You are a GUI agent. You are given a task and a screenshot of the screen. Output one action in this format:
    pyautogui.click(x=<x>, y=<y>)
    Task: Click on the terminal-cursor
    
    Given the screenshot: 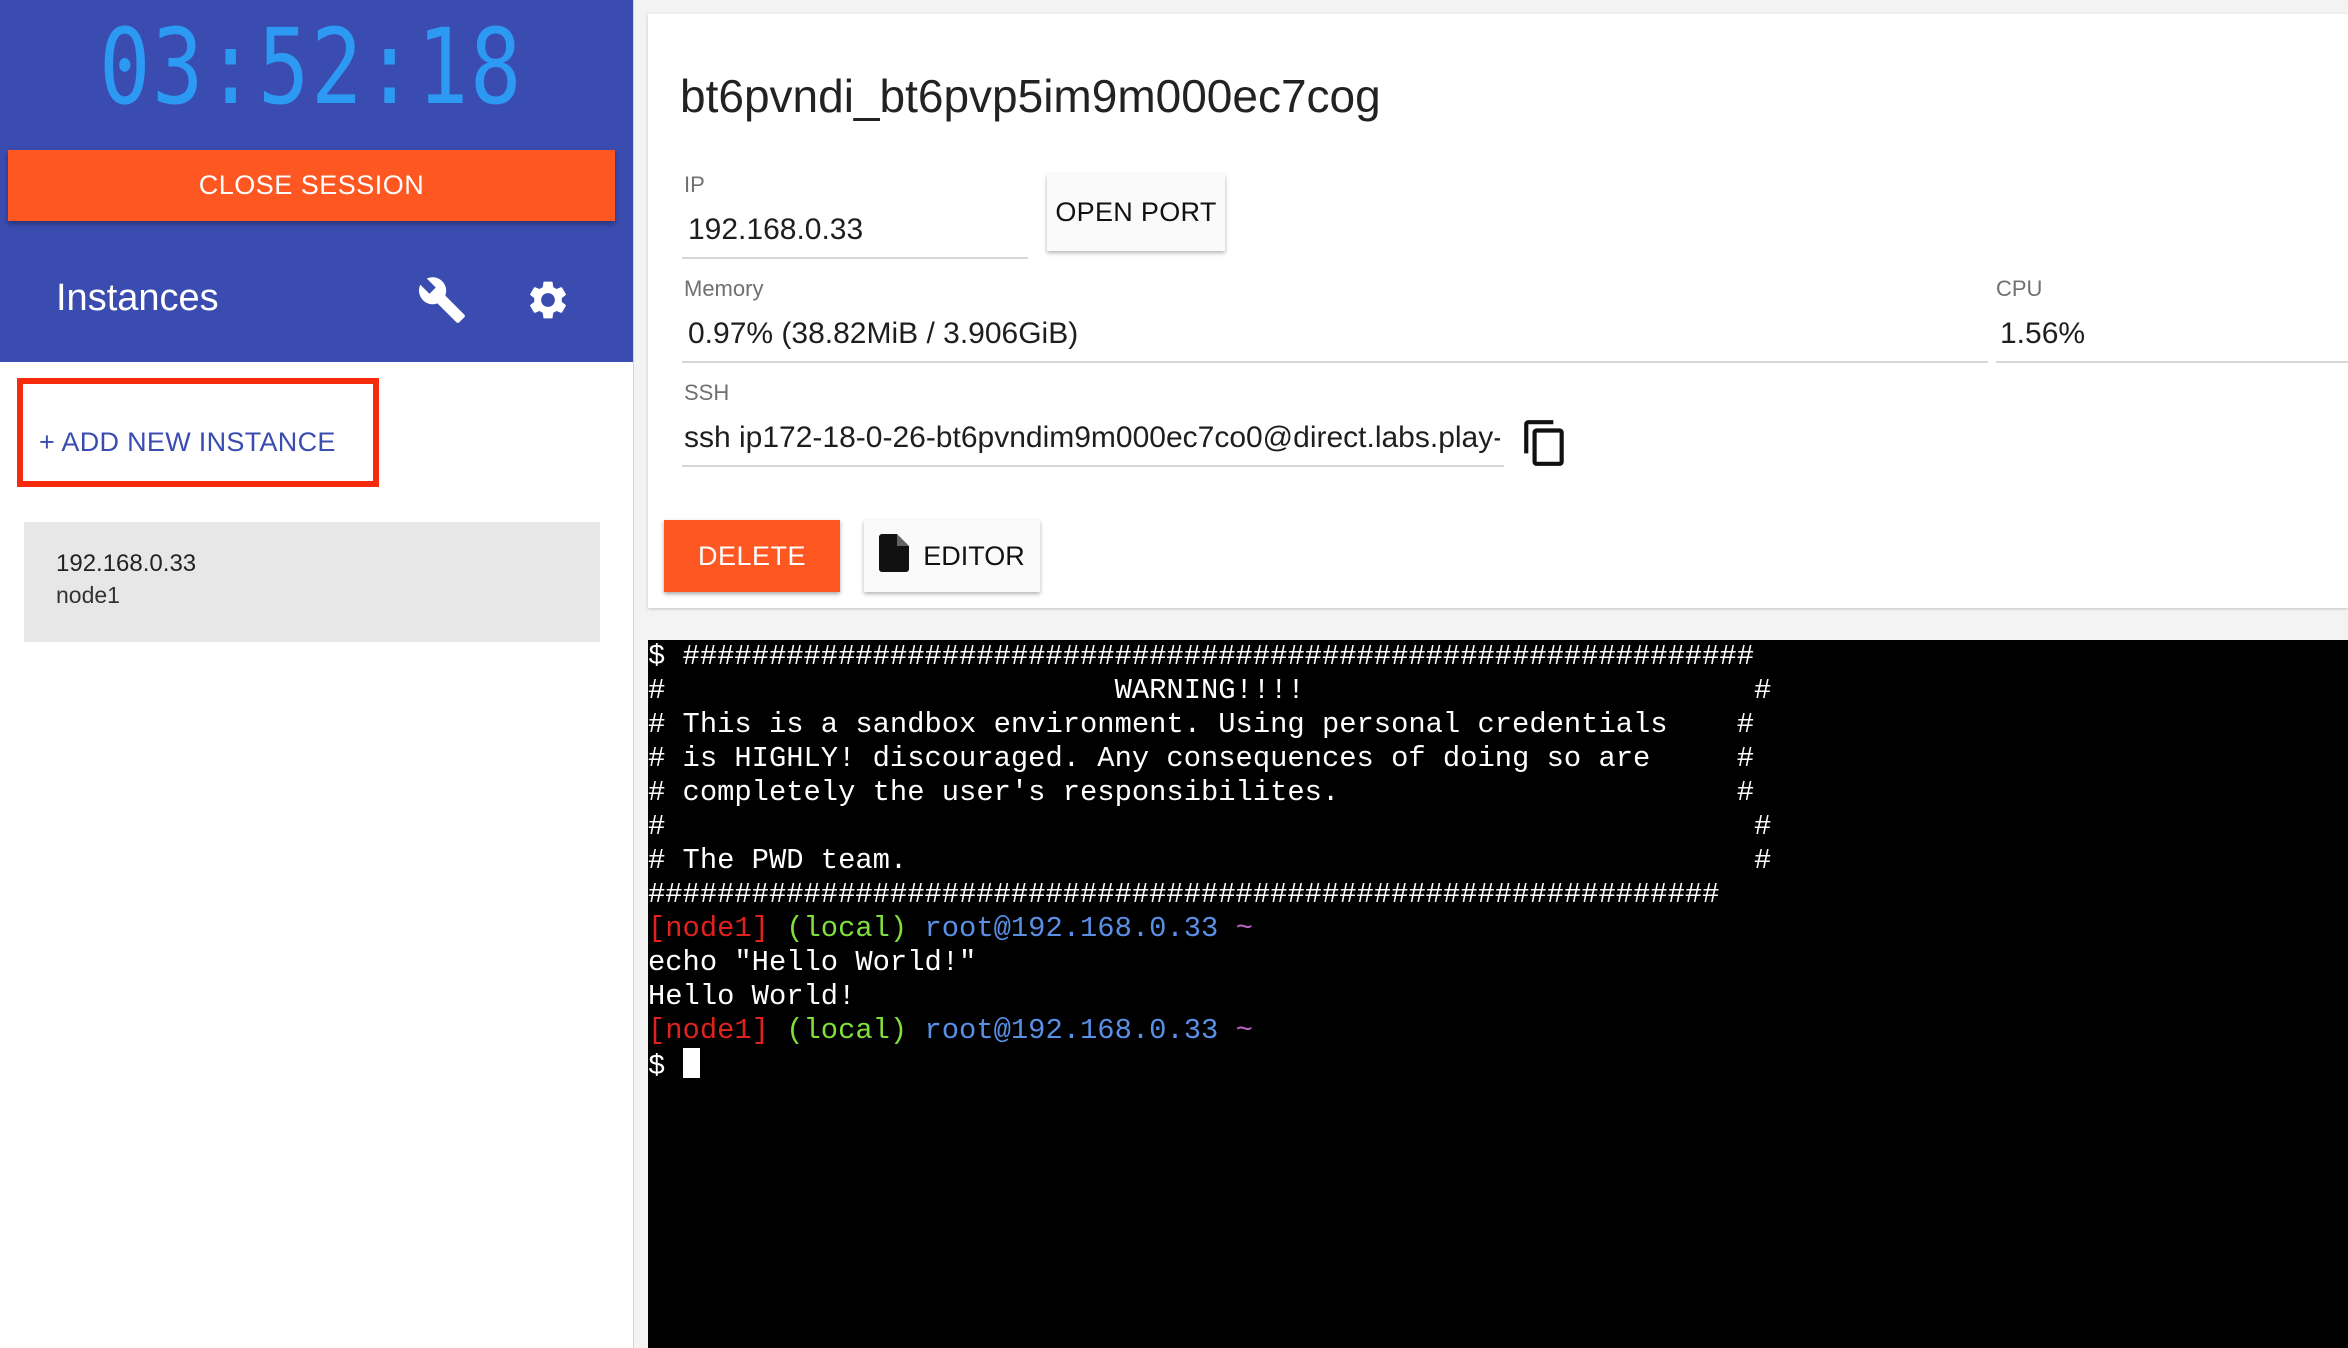 What is the action you would take?
    pyautogui.click(x=691, y=1063)
    